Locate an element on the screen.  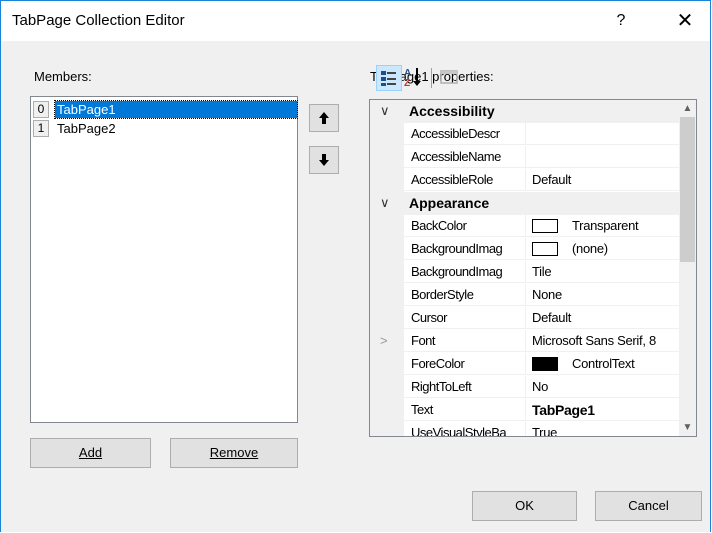
move-down-button is located at coordinates (324, 160).